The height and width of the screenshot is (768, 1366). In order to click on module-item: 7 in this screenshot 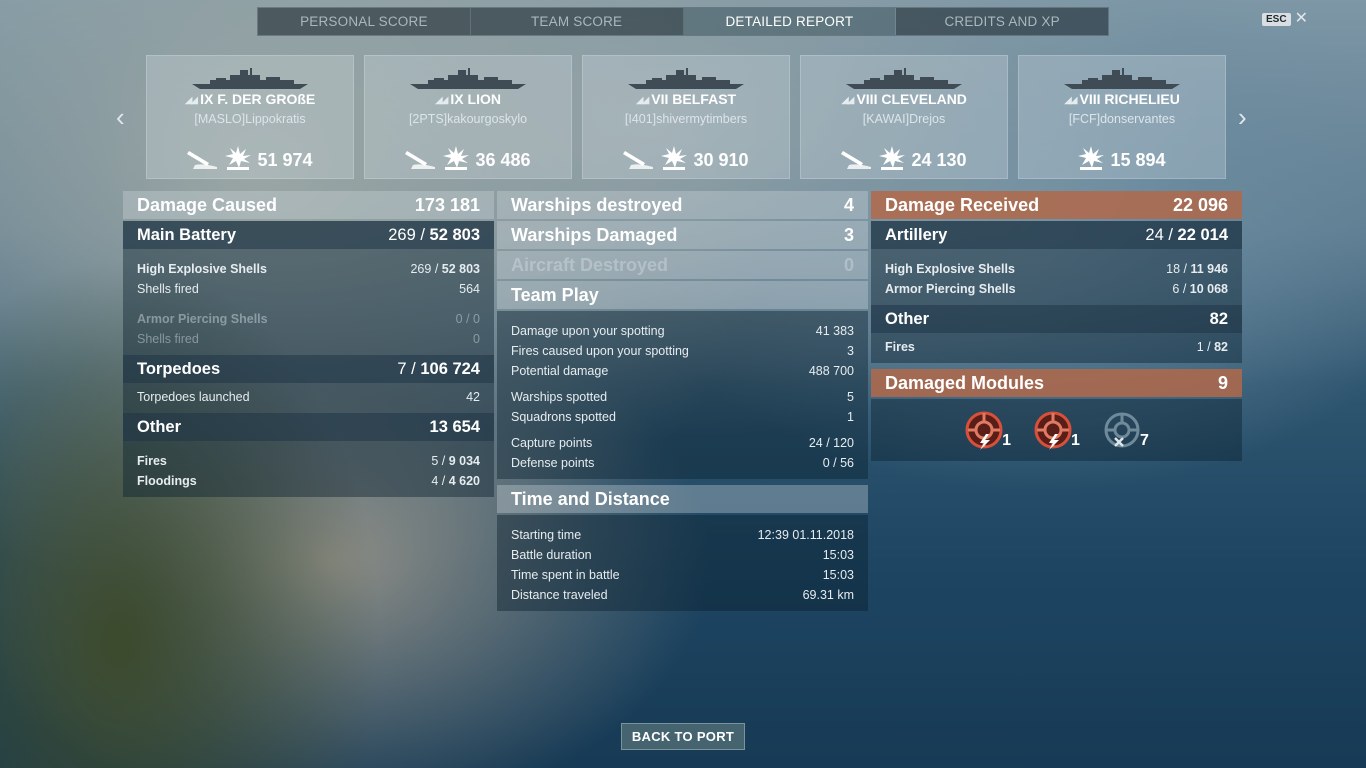, I will do `click(1125, 430)`.